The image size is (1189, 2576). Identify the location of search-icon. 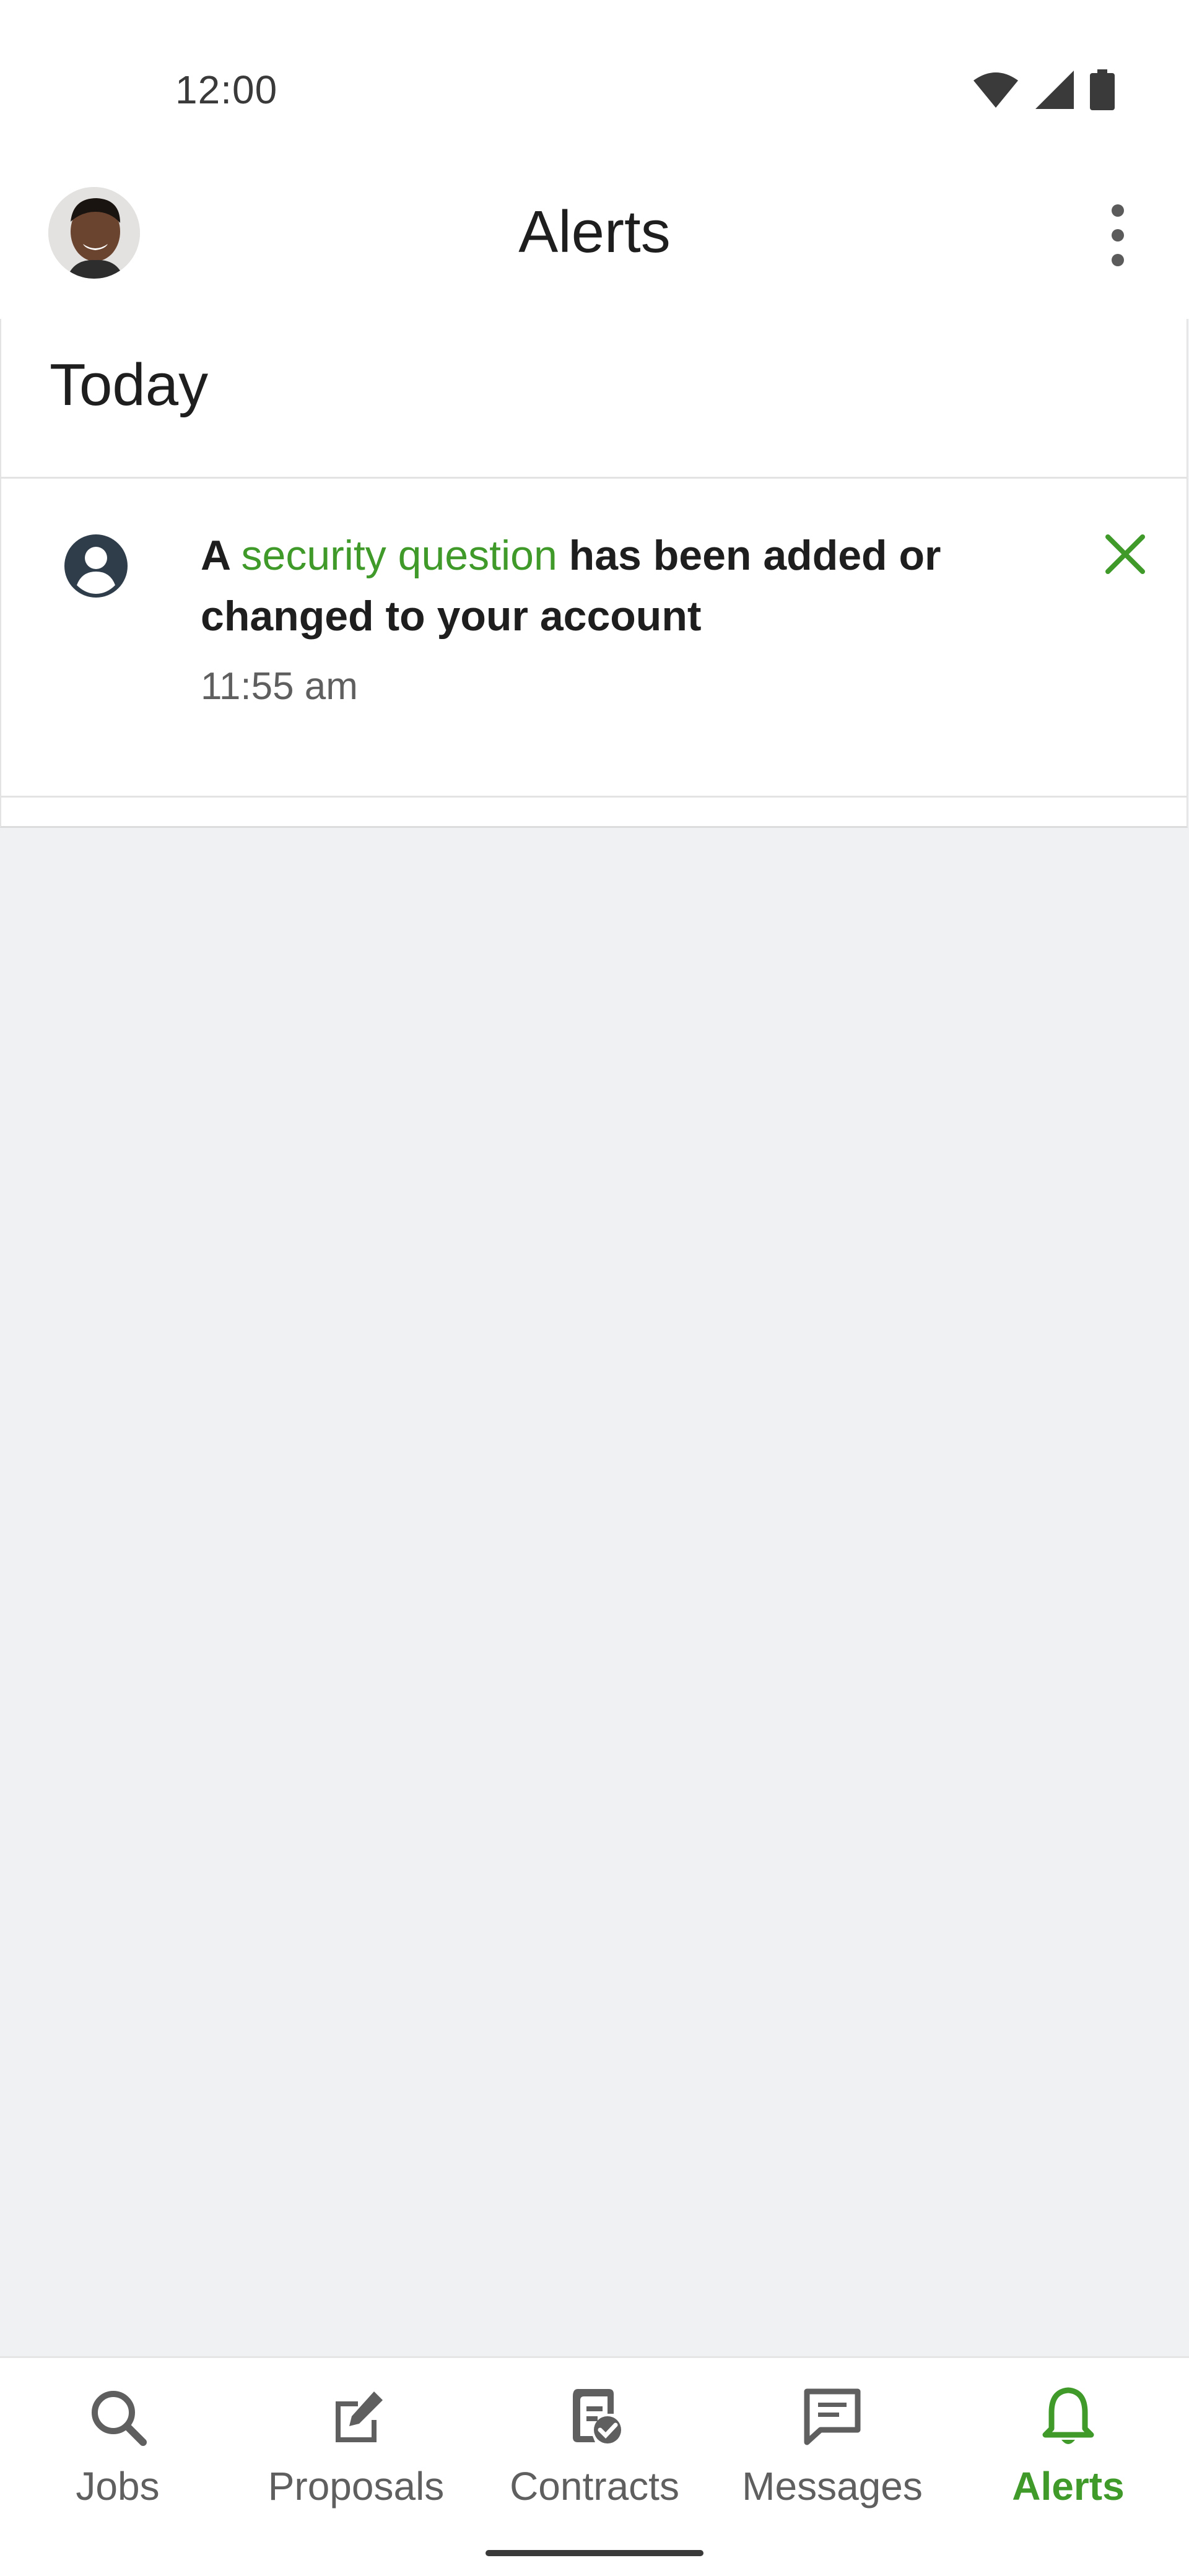
(119, 2418).